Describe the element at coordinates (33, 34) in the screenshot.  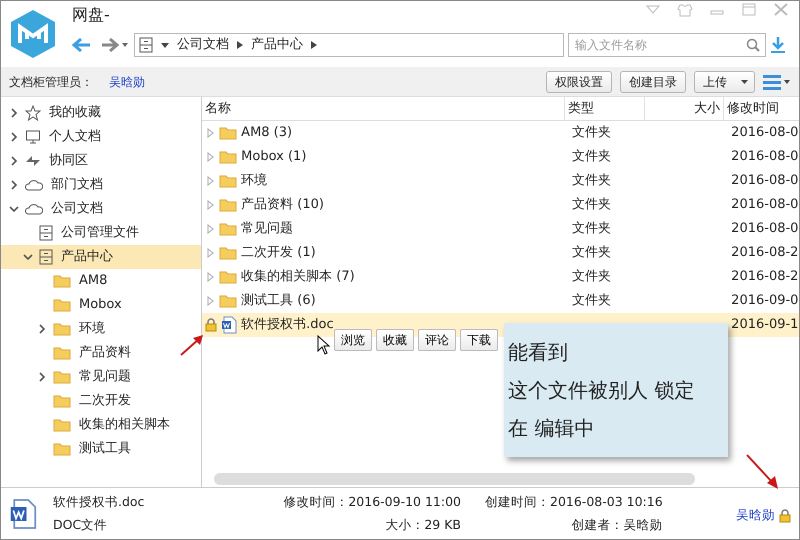
I see `app-logo` at that location.